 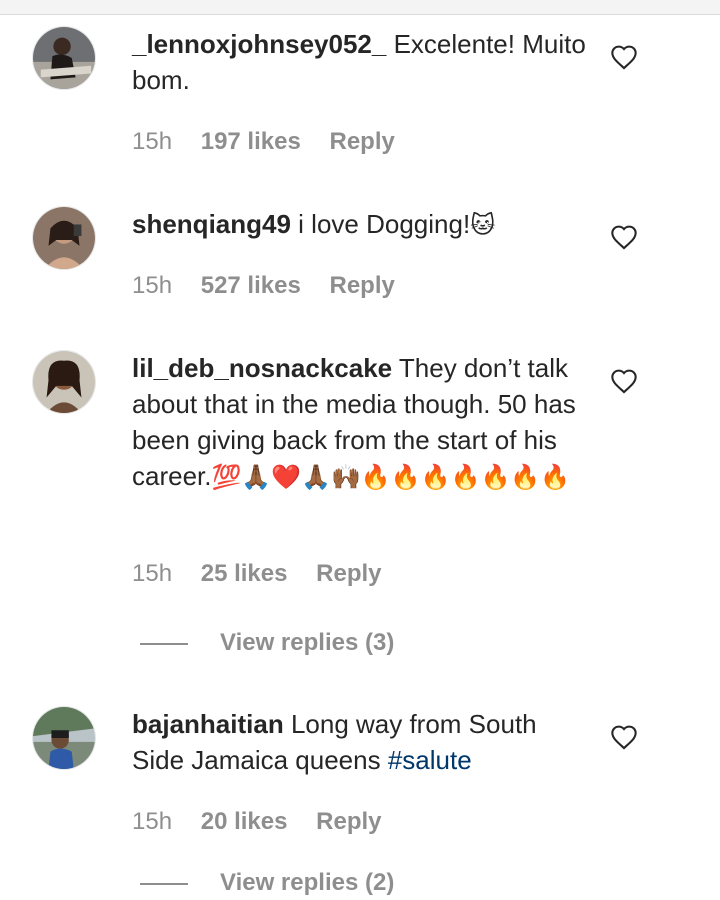 What do you see at coordinates (251, 142) in the screenshot?
I see `comment-likes: 197 likes` at bounding box center [251, 142].